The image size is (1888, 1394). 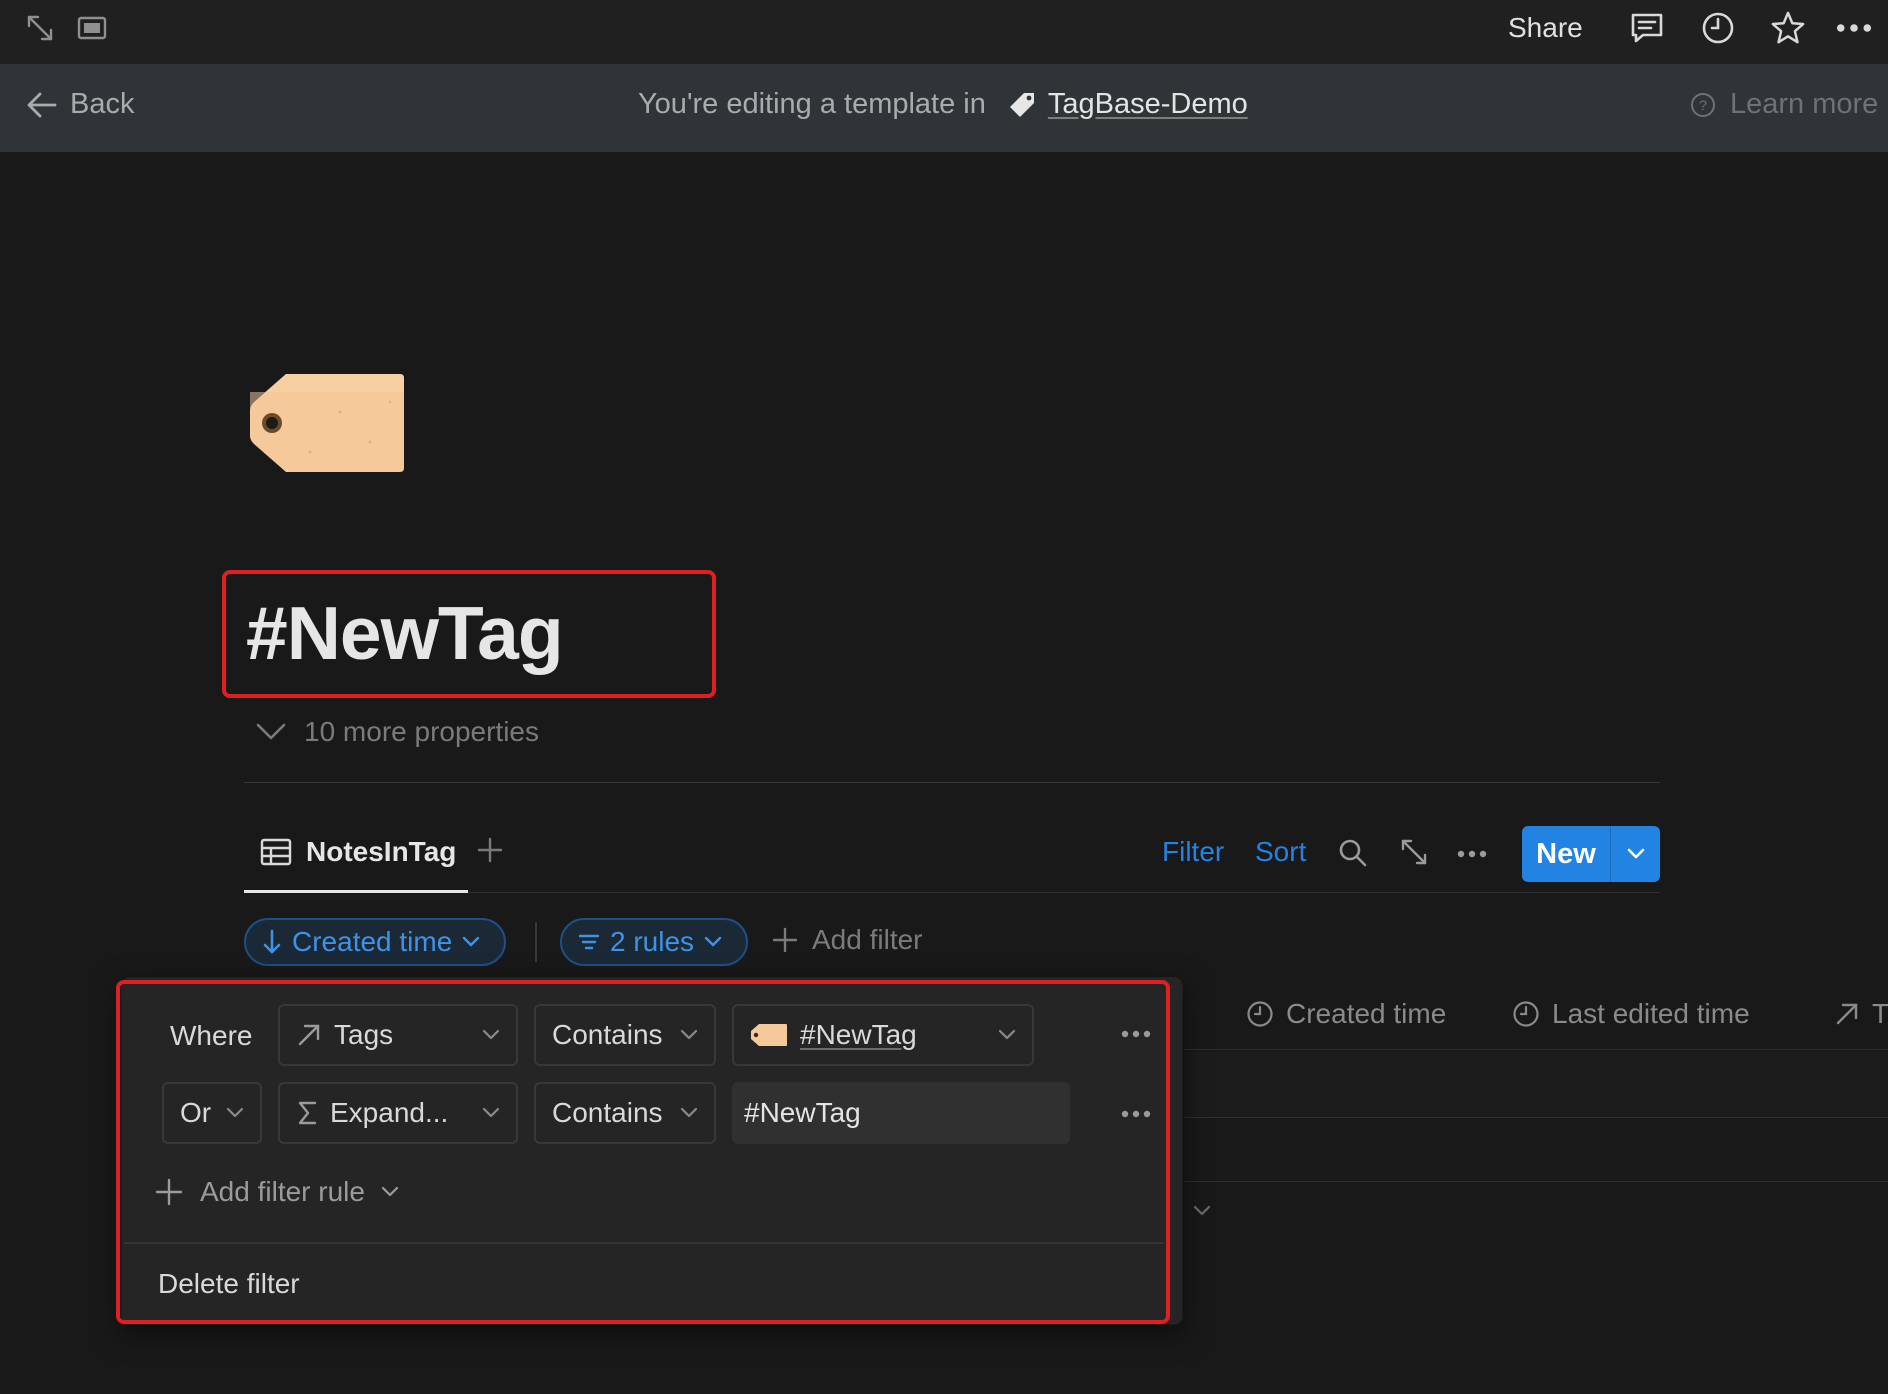 I want to click on column-header-last-edited-time: Last edited time, so click(x=1631, y=1014).